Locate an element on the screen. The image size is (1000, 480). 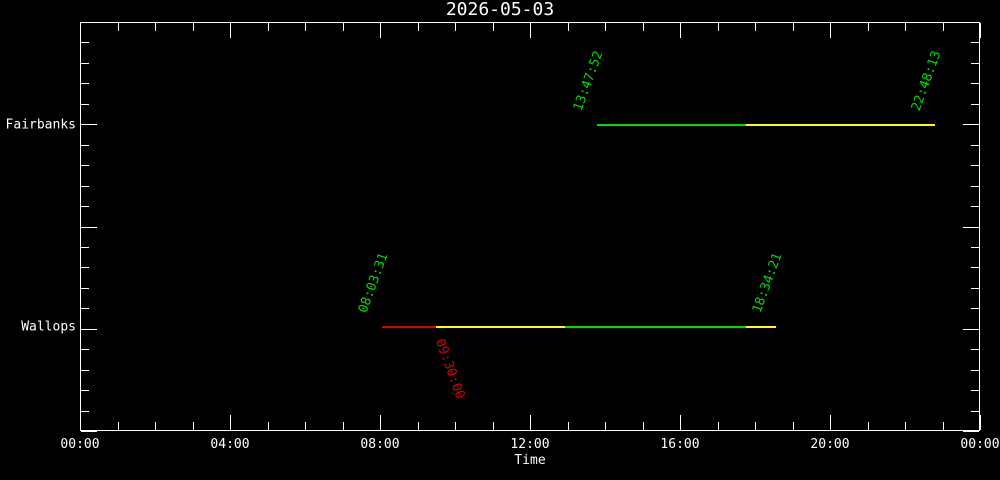
station-label: Fairbanks is located at coordinates (40, 125).